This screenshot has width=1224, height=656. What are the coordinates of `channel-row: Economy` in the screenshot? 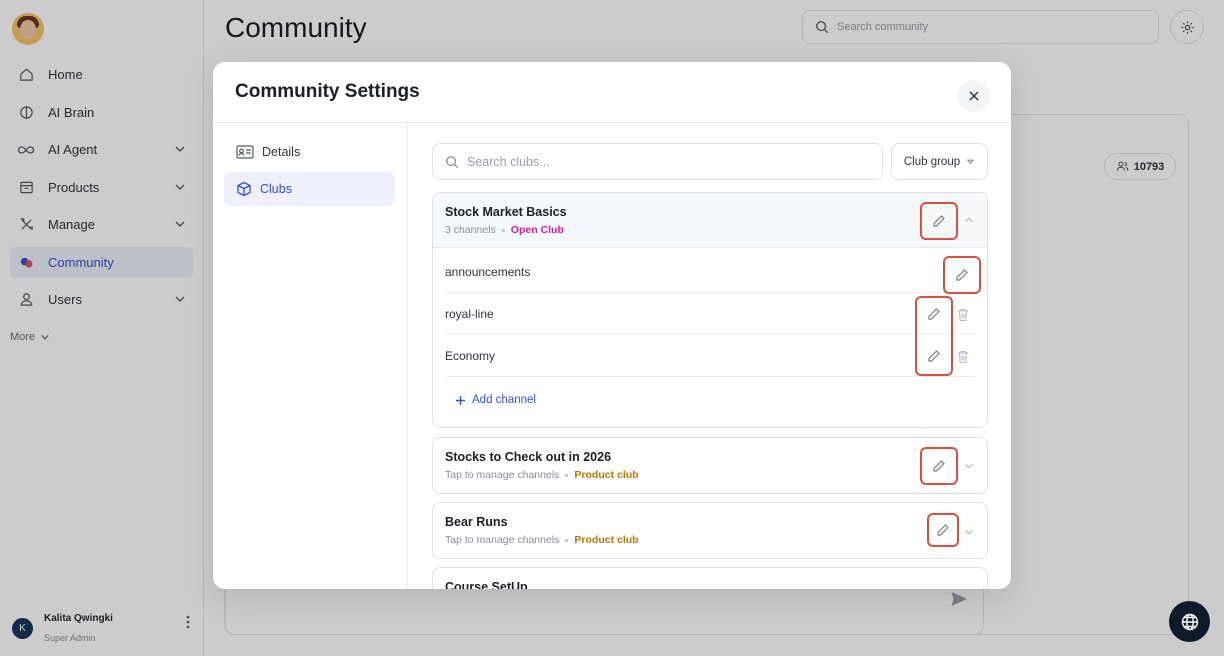 It's located at (710, 356).